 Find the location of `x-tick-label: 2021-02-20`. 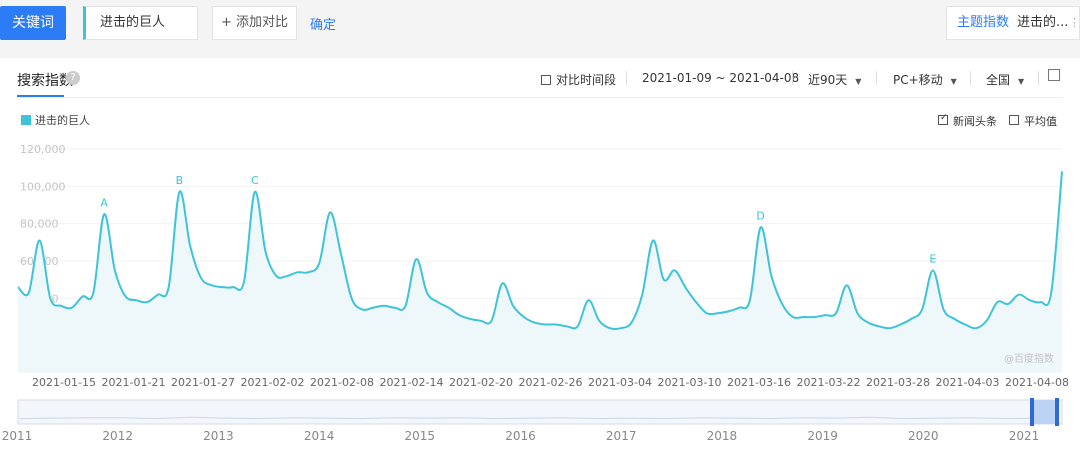

x-tick-label: 2021-02-20 is located at coordinates (481, 382).